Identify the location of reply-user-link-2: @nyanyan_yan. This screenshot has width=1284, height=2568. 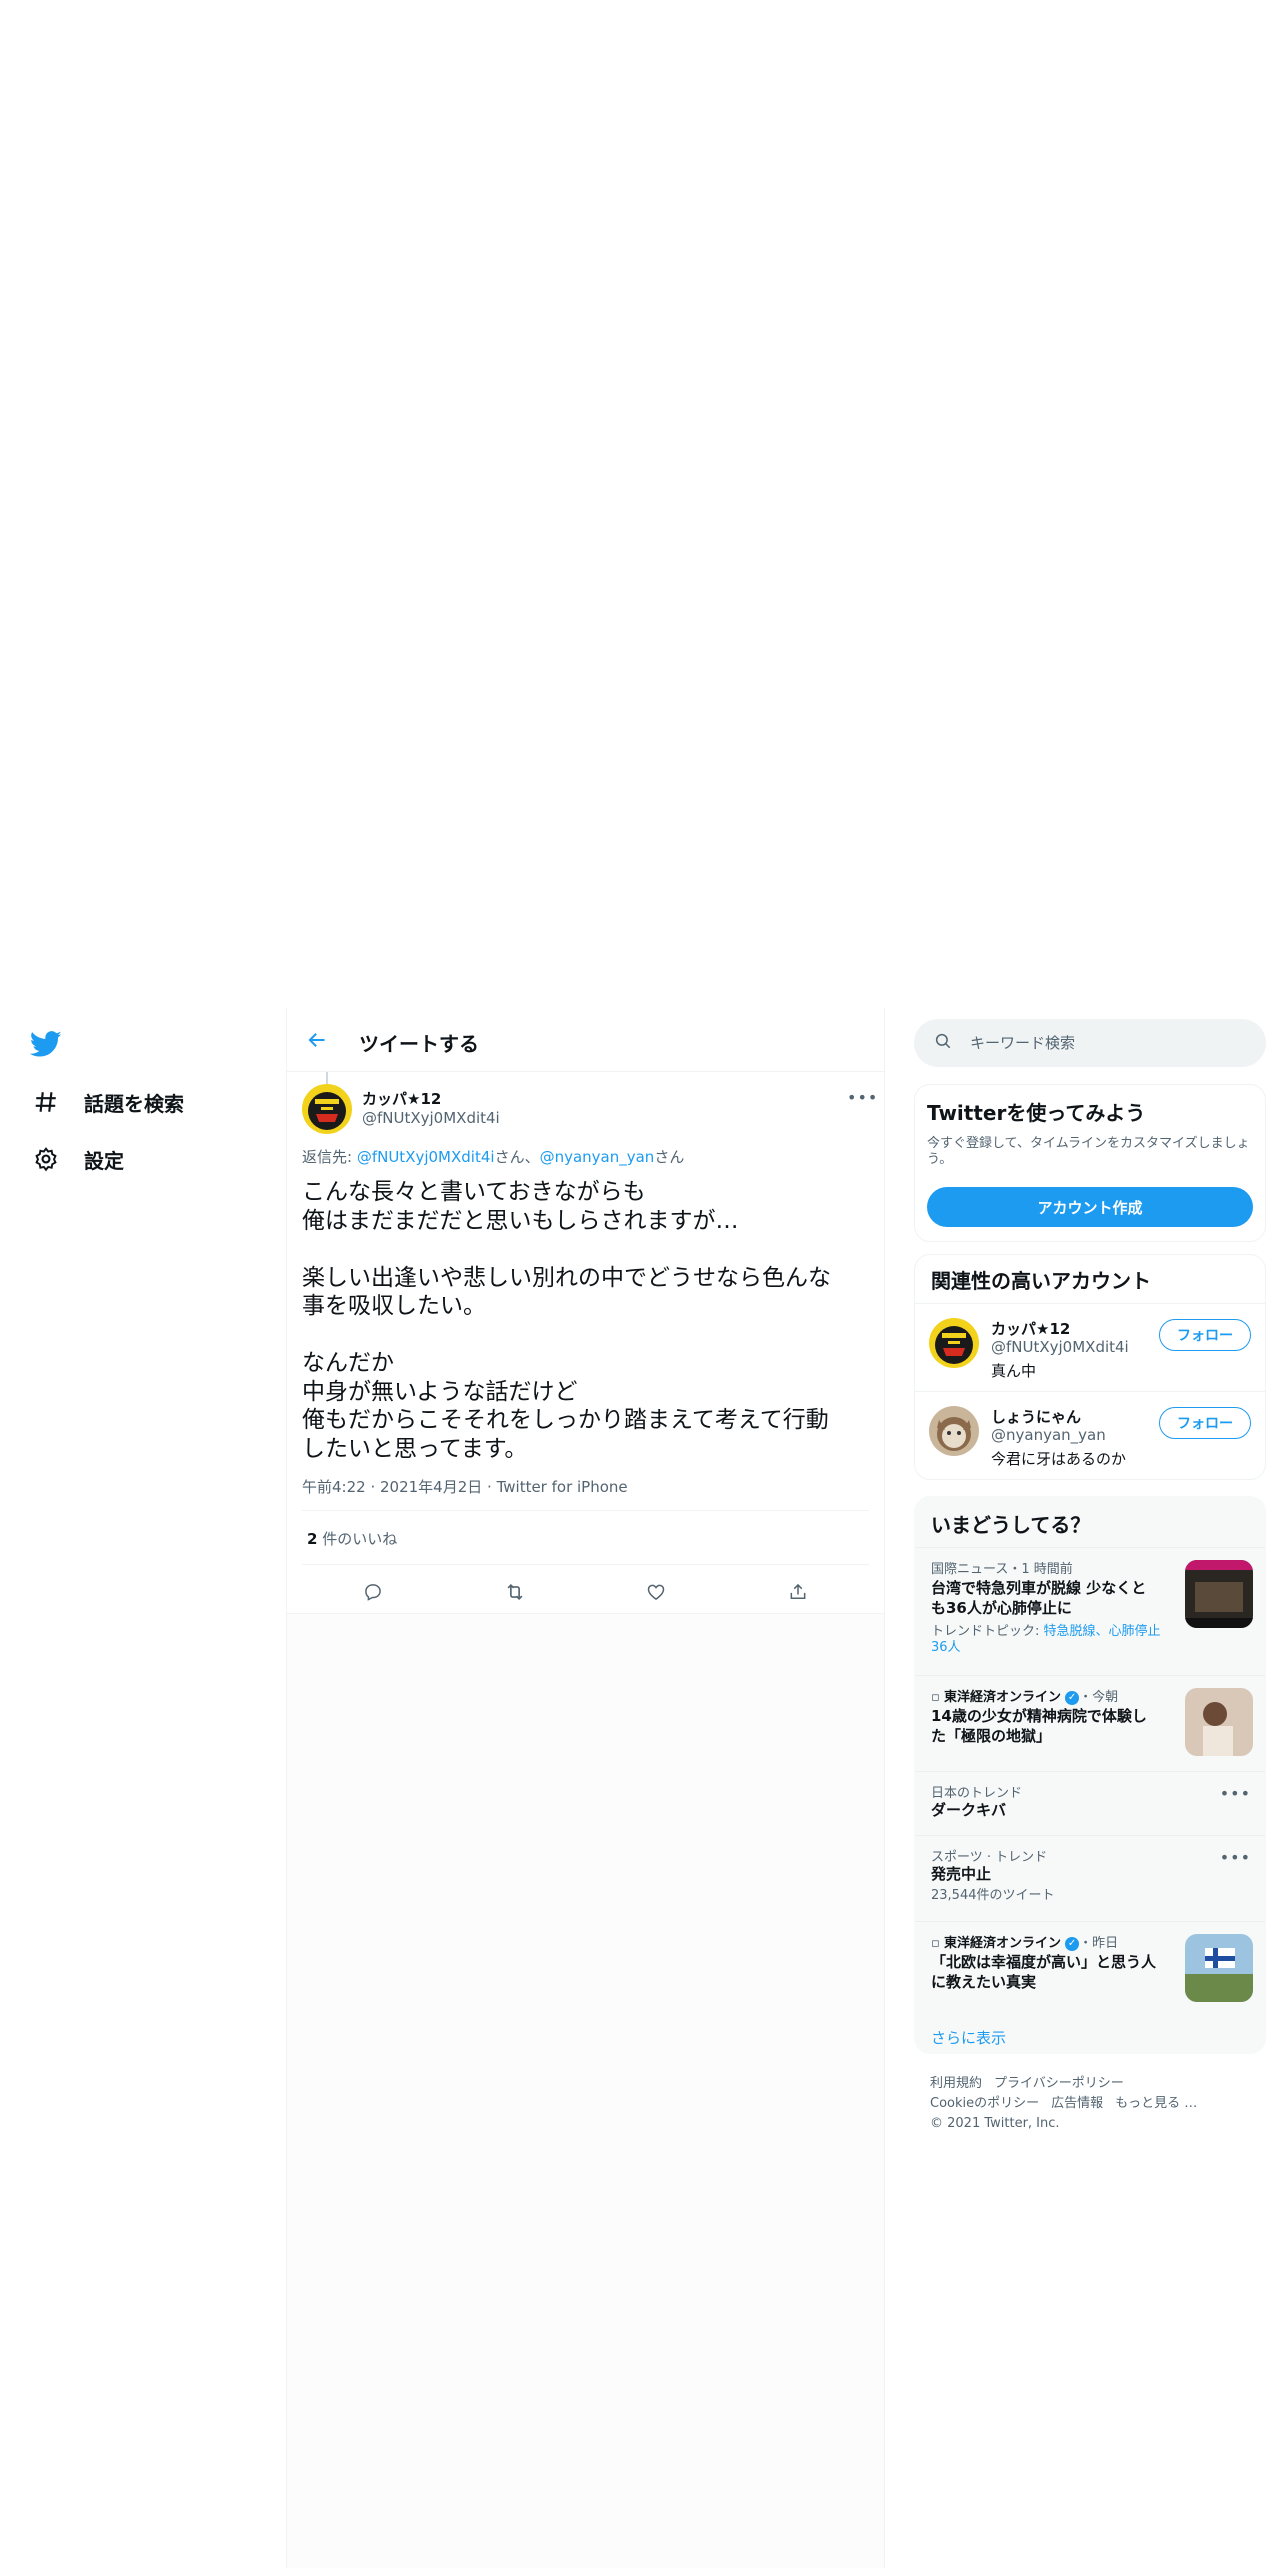
(597, 1157).